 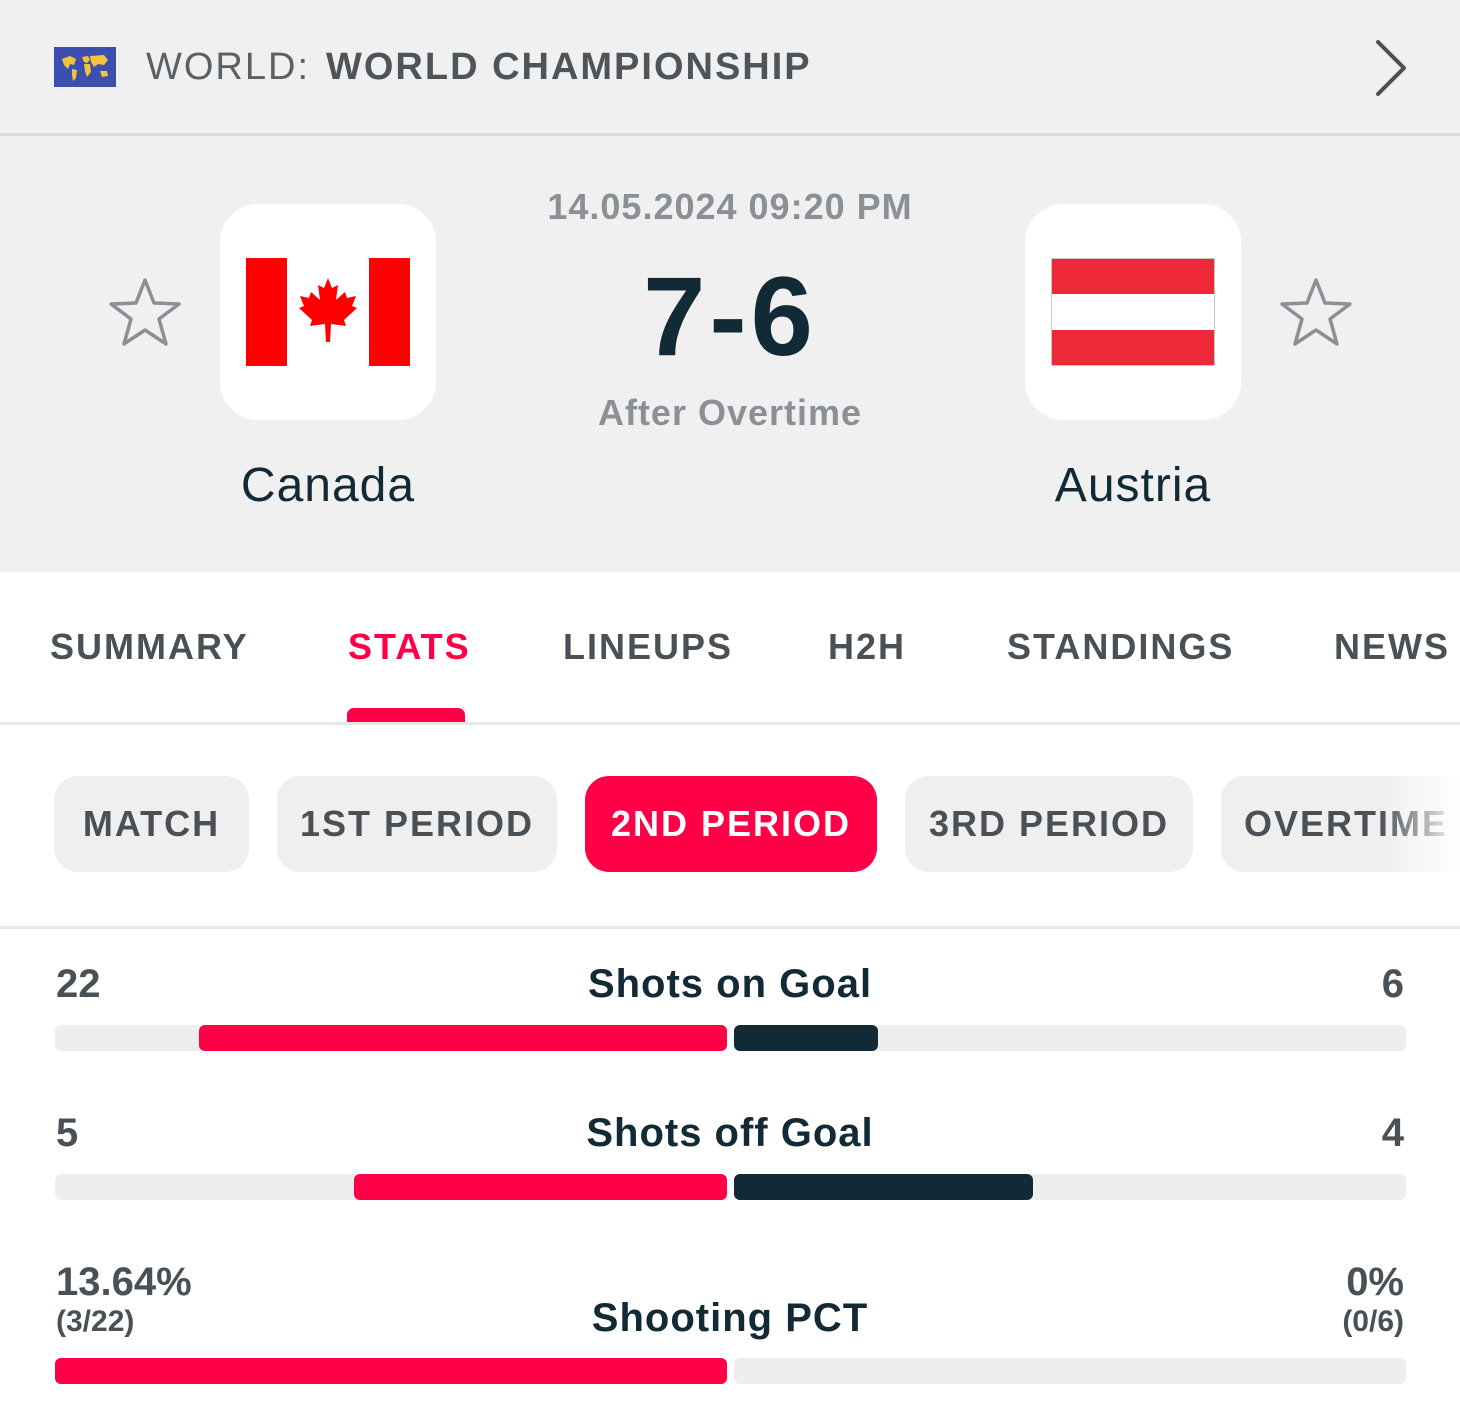 What do you see at coordinates (1392, 984) in the screenshot?
I see `stat-away-value: 6` at bounding box center [1392, 984].